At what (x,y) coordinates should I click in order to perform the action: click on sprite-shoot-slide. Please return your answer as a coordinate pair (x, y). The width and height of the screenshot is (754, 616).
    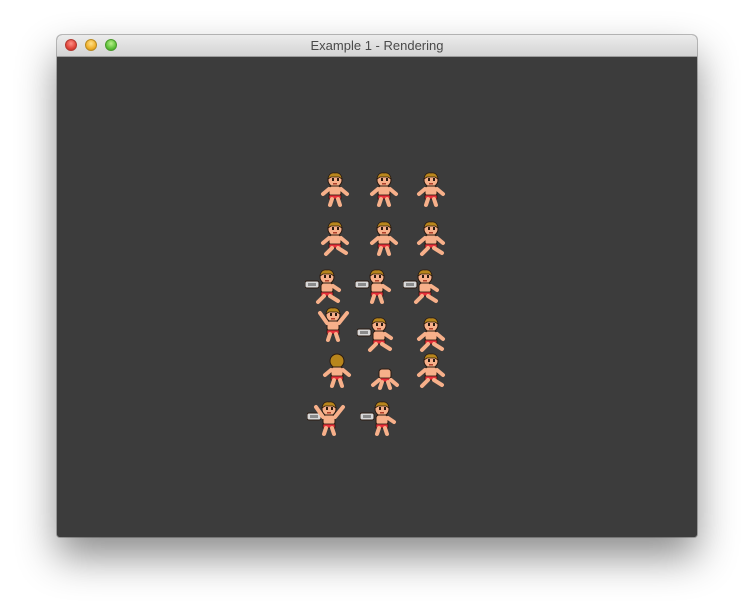
    Looking at the image, I should click on (375, 334).